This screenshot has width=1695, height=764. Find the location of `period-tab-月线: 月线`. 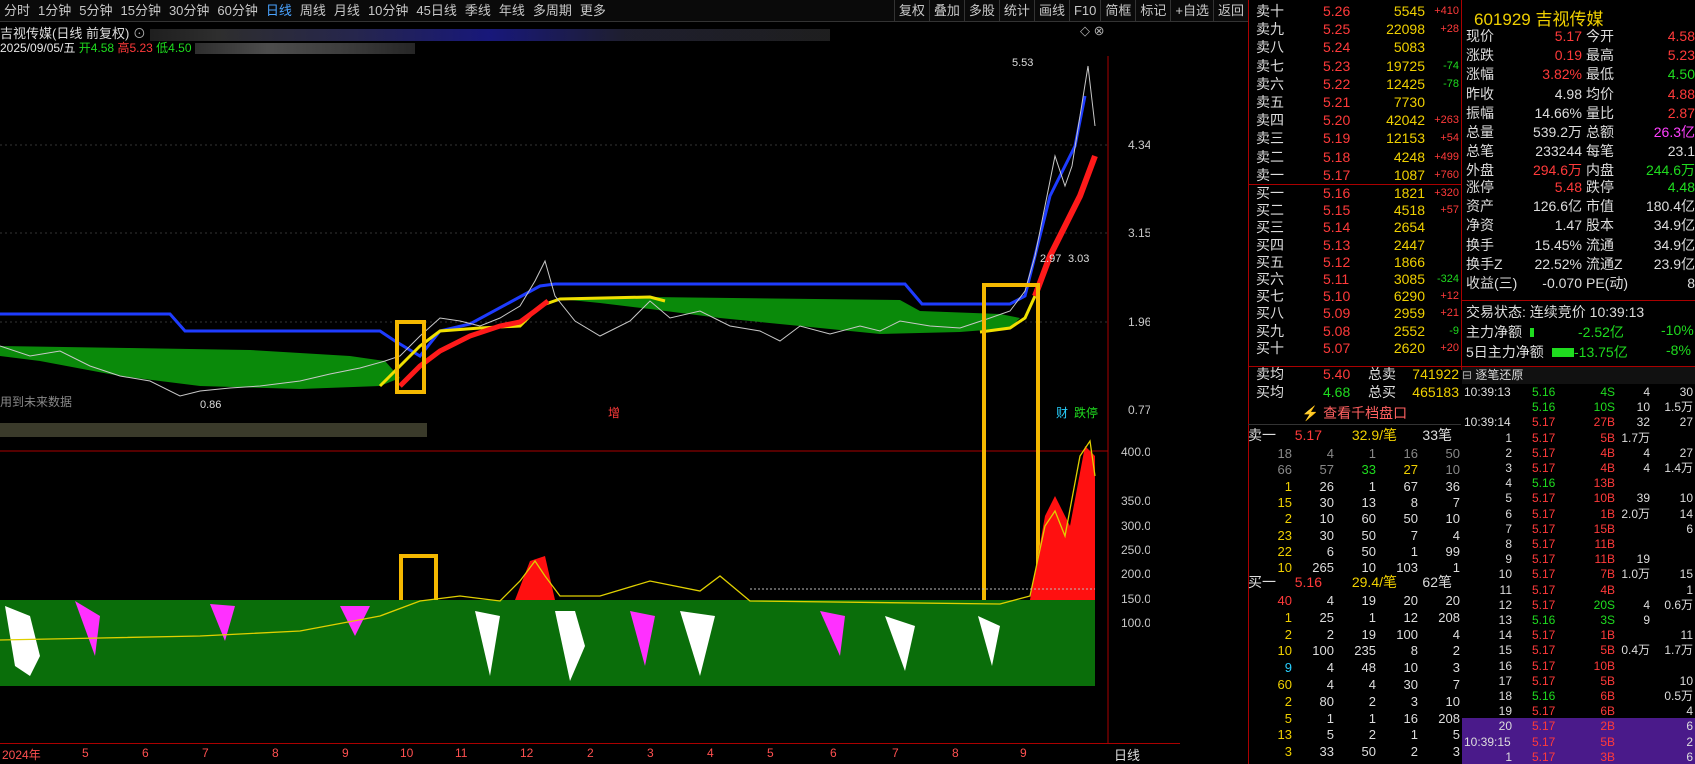

period-tab-月线: 月线 is located at coordinates (347, 11).